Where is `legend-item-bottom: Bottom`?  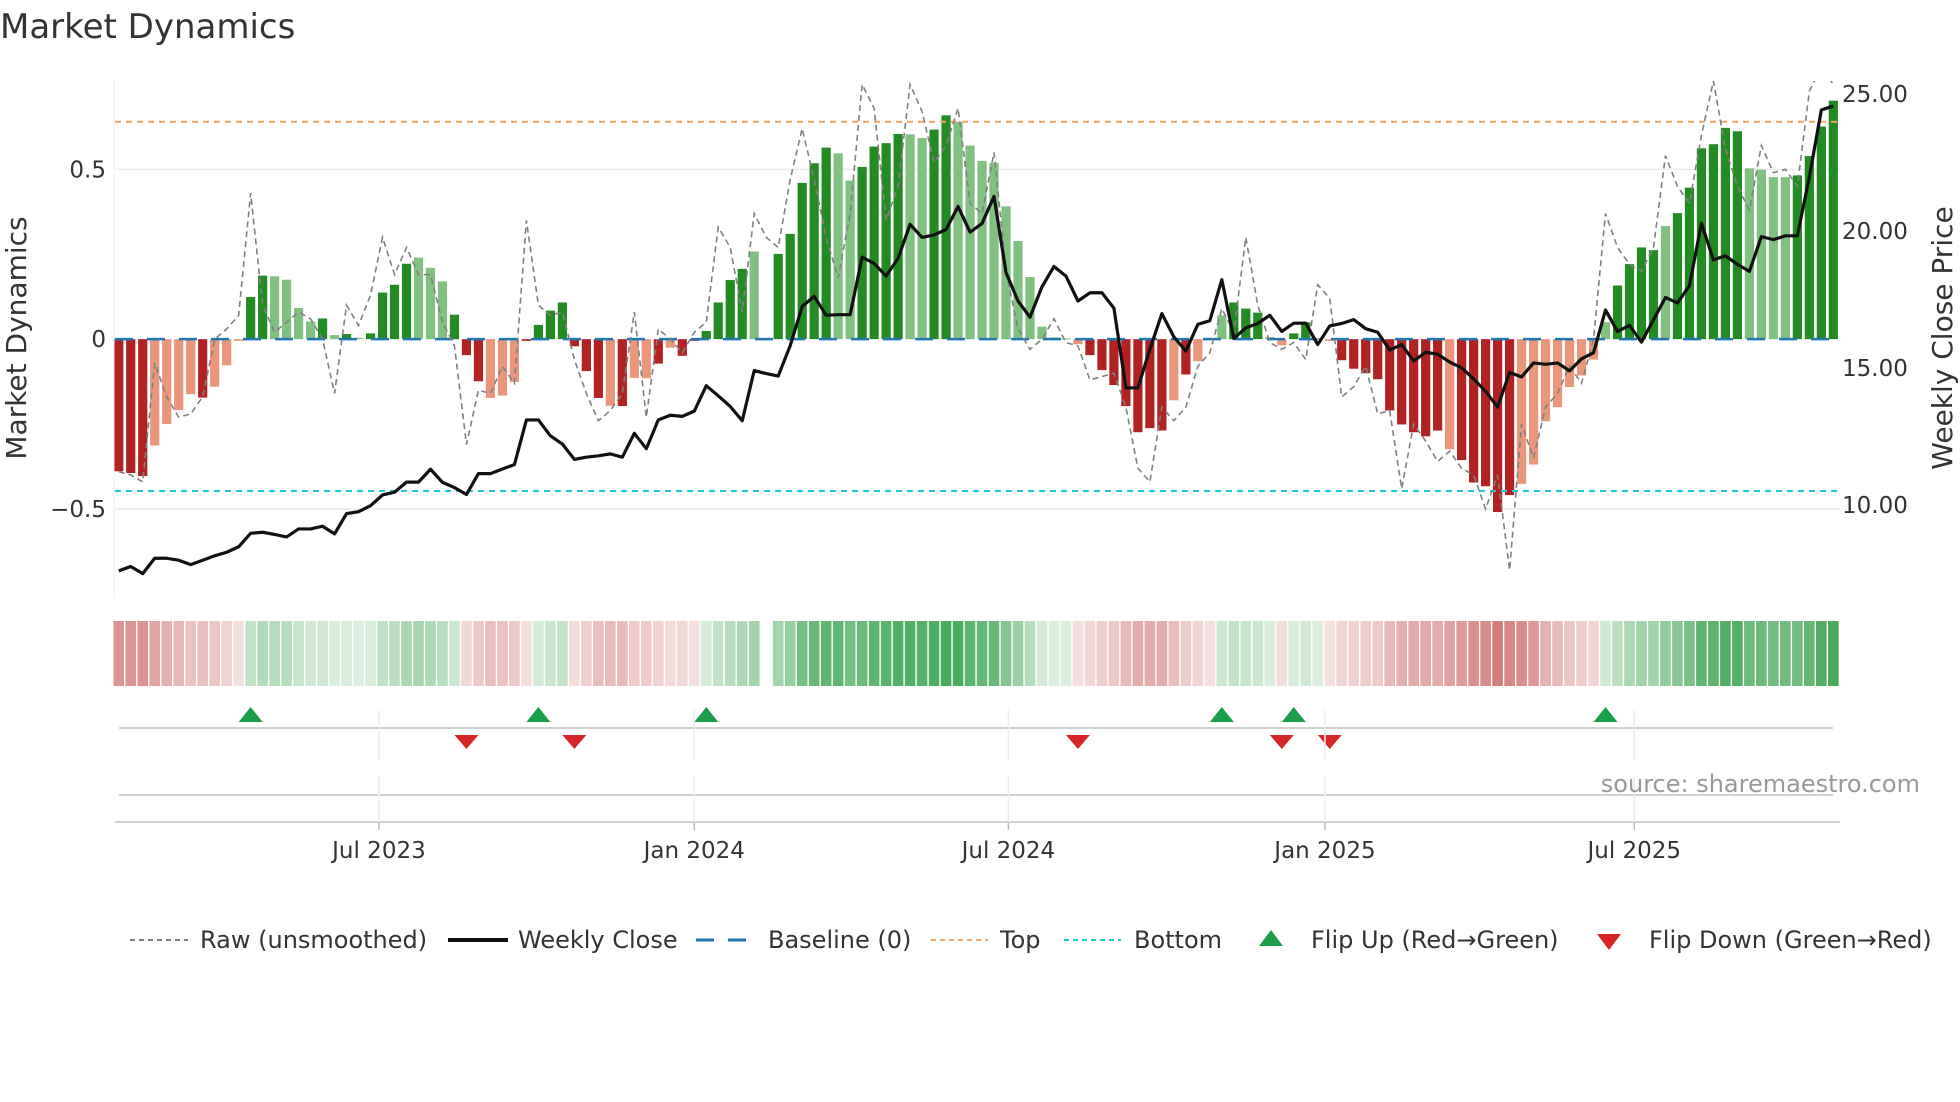
legend-item-bottom: Bottom is located at coordinates (1143, 940).